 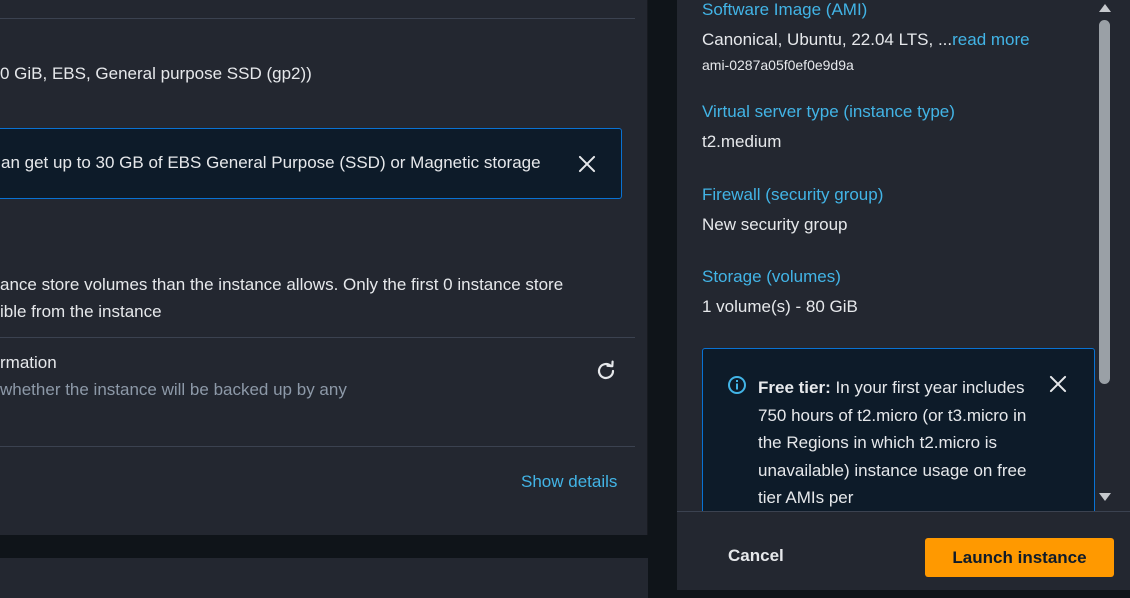 I want to click on refresh-icon, so click(x=606, y=371).